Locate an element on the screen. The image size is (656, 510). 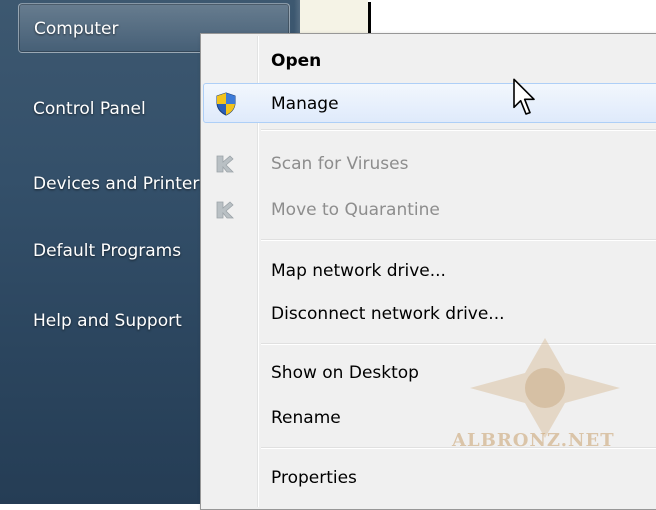
menu-item-move-to-quarantine: Move to Quarantine is located at coordinates (429, 210).